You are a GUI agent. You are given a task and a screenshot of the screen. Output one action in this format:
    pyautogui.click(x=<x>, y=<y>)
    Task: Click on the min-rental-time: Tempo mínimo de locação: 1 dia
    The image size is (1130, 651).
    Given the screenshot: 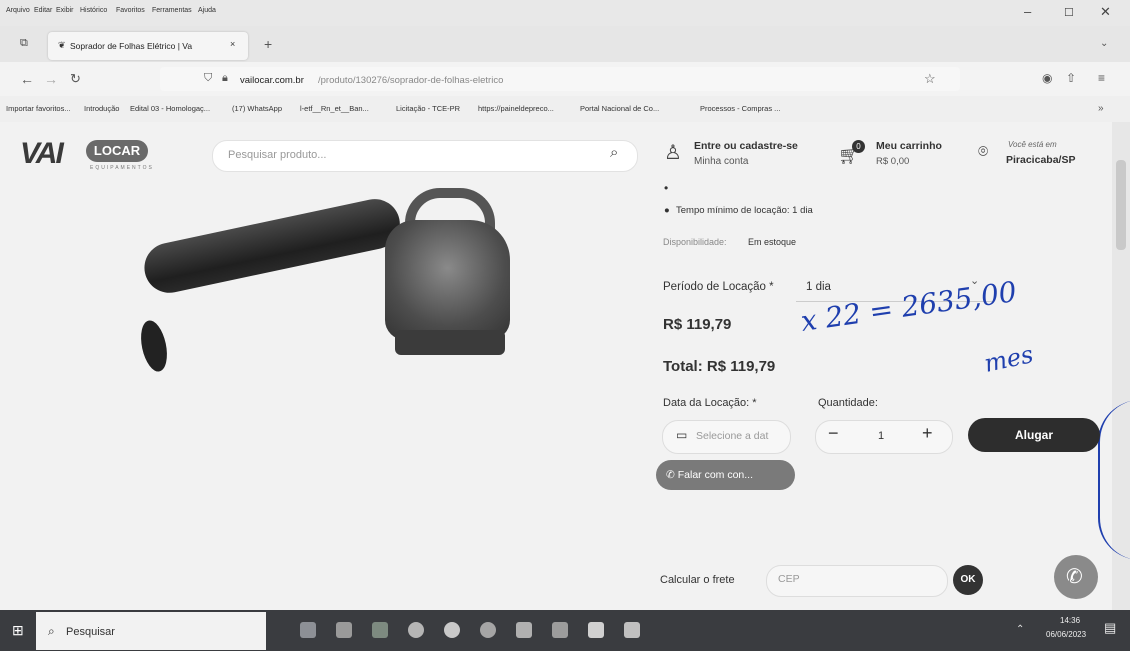 What is the action you would take?
    pyautogui.click(x=744, y=210)
    